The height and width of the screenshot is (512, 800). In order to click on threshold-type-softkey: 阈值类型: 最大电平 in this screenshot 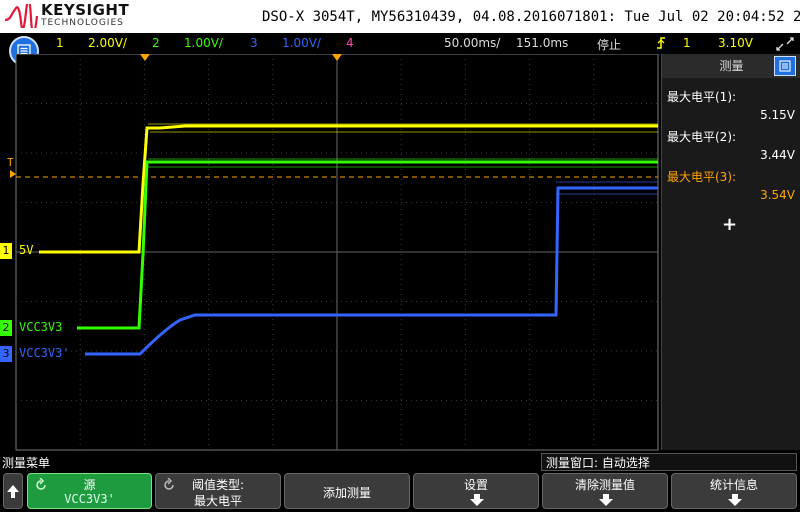, I will do `click(218, 491)`.